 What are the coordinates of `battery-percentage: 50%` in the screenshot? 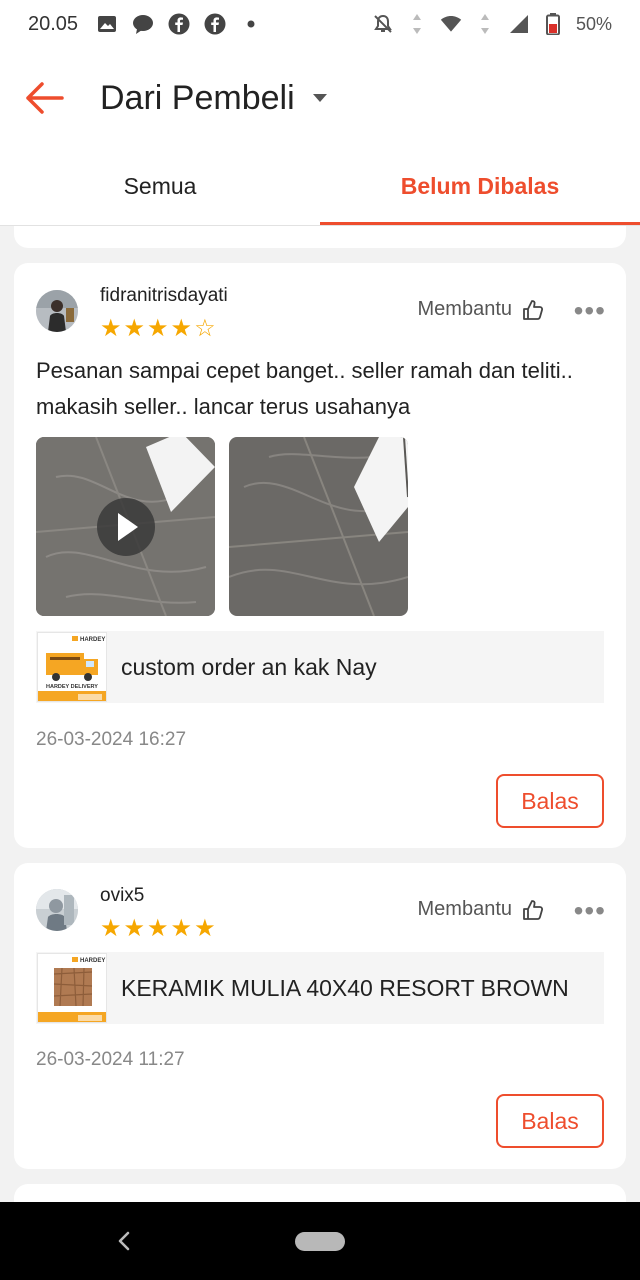 It's located at (593, 23).